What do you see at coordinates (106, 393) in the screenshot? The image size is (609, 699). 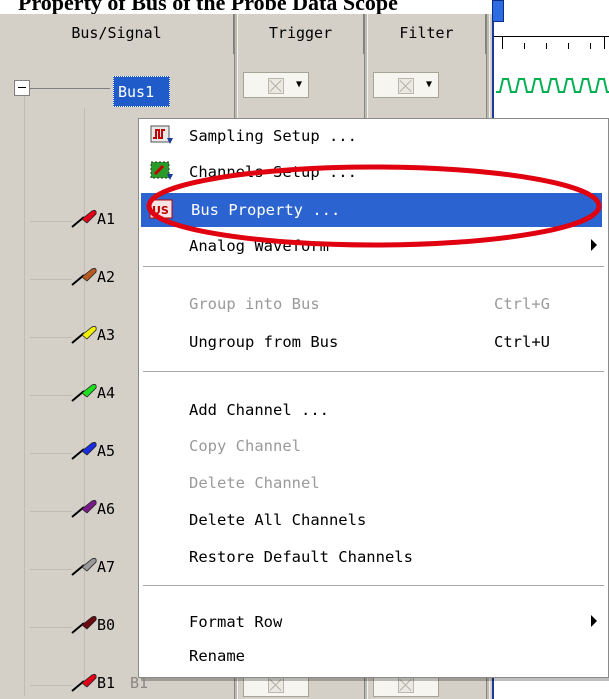 I see `channel-label: A4` at bounding box center [106, 393].